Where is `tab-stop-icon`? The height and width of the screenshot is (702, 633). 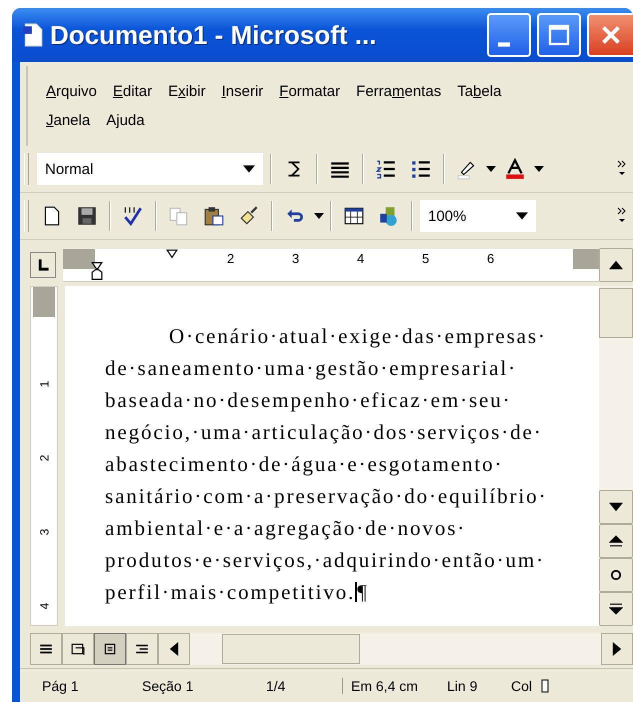 tab-stop-icon is located at coordinates (43, 265).